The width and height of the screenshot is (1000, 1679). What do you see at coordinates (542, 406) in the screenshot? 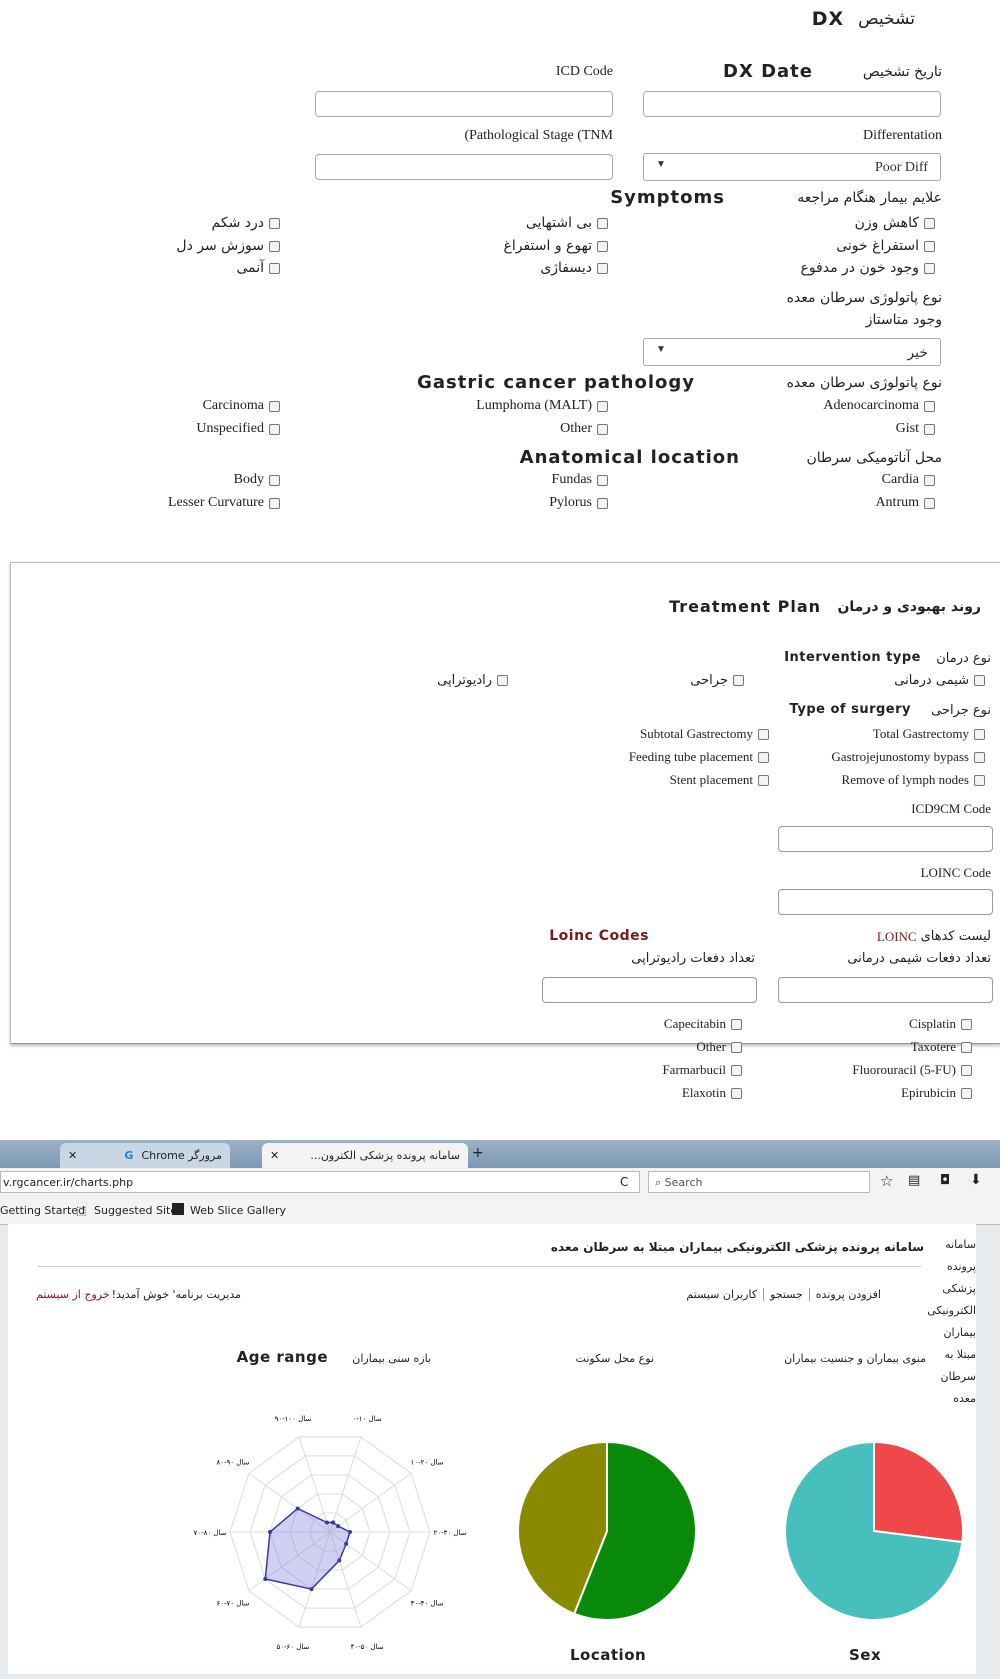
I see `gastric-checkbox: (Lumphoma (MALT` at bounding box center [542, 406].